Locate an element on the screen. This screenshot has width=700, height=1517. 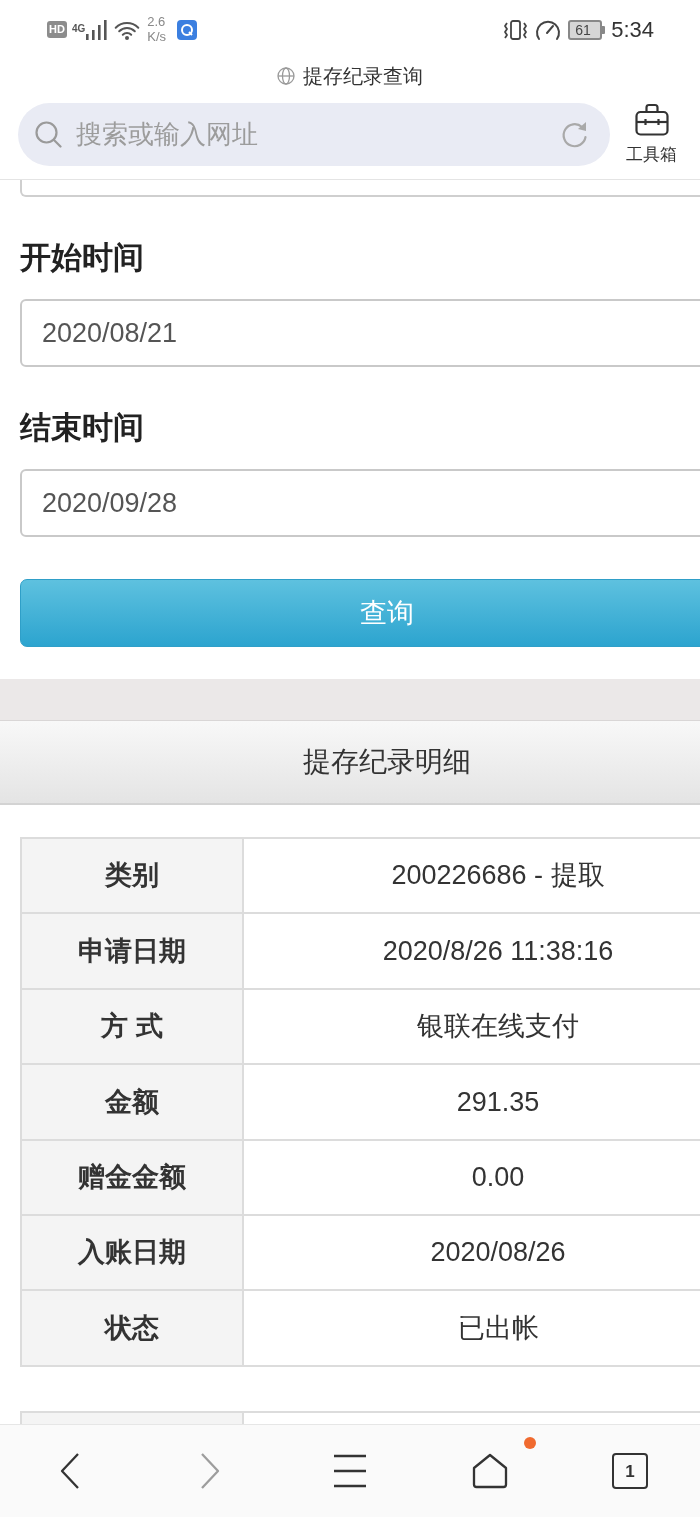
row-label: 金额 is located at coordinates (132, 1102).